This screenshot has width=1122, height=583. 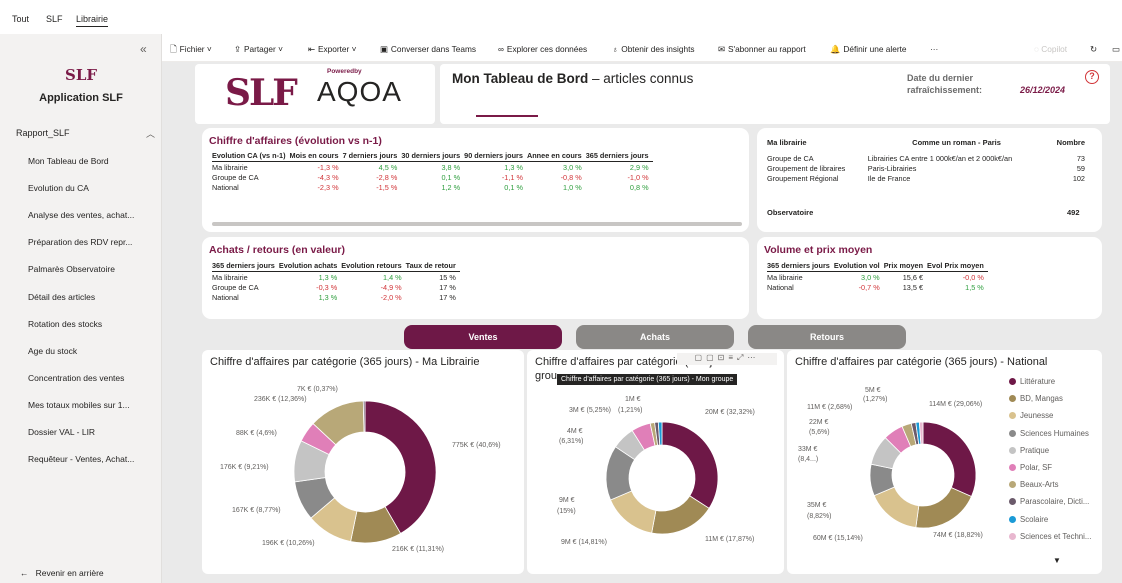 What do you see at coordinates (261, 93) in the screenshot?
I see `slf-logo: SLF` at bounding box center [261, 93].